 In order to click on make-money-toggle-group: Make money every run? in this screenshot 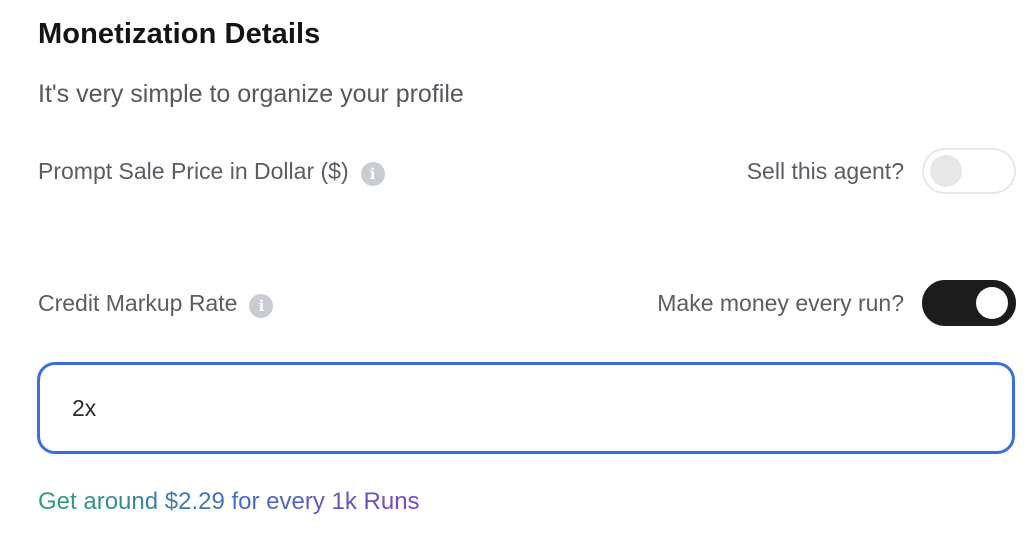, I will do `click(836, 303)`.